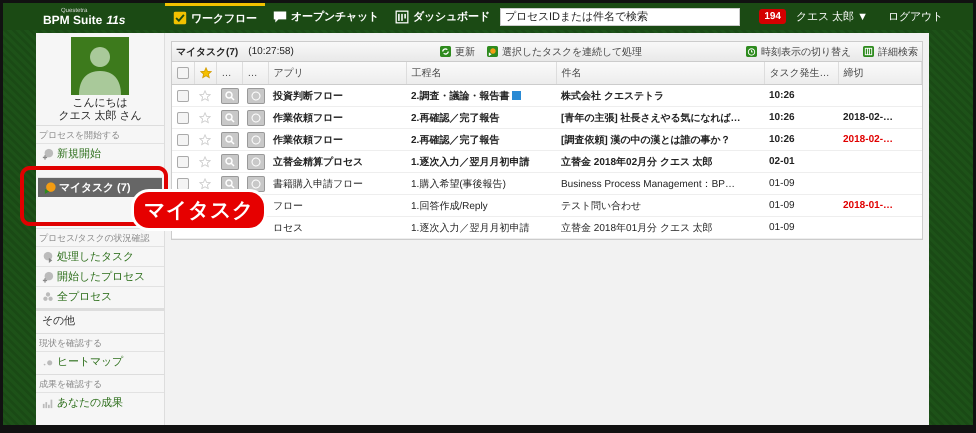 The height and width of the screenshot is (433, 976). Describe the element at coordinates (751, 51) in the screenshot. I see `clock-icon` at that location.